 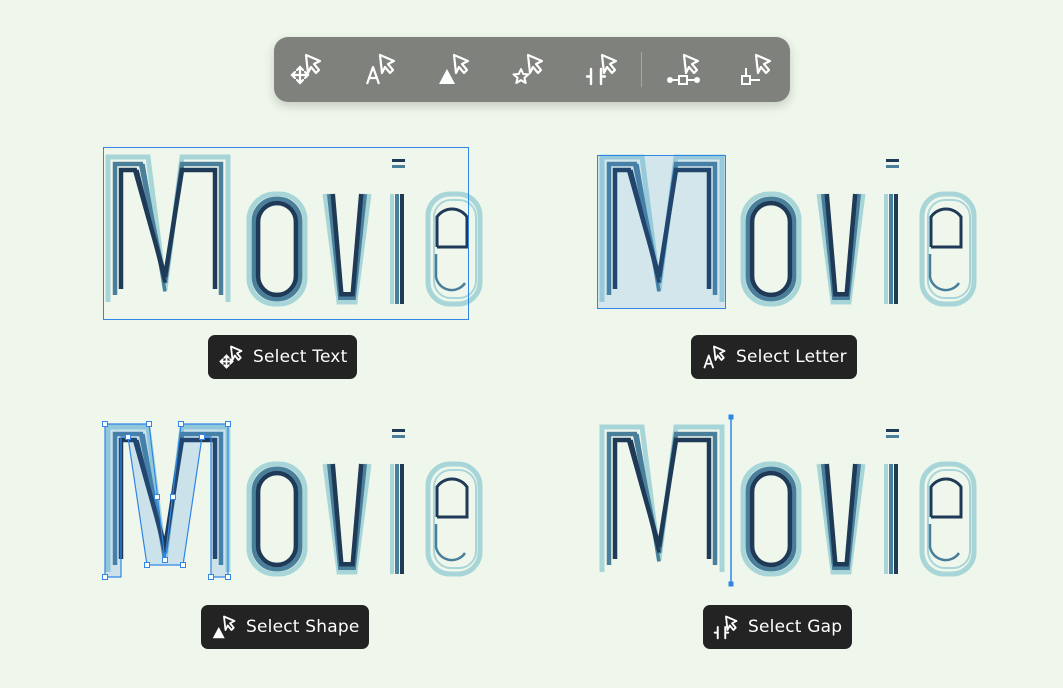 I want to click on select-gap-button: Select Gap, so click(x=778, y=627).